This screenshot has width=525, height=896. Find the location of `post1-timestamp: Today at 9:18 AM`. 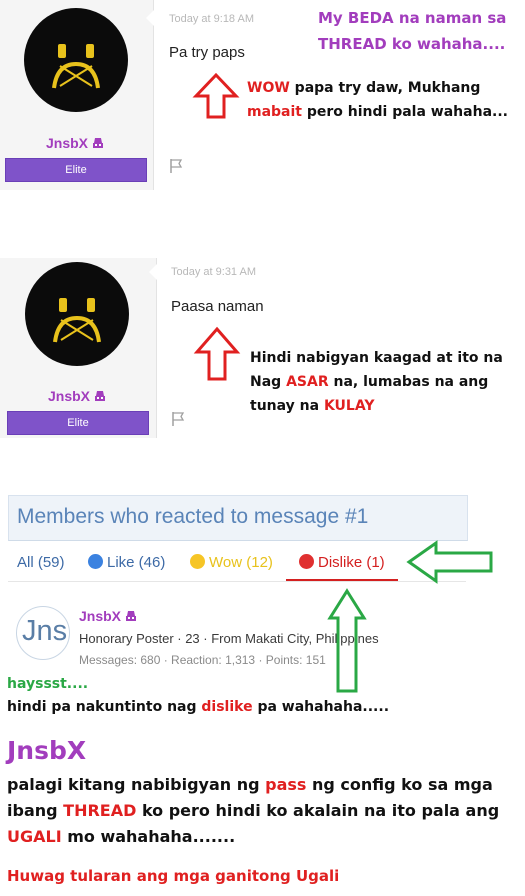

post1-timestamp: Today at 9:18 AM is located at coordinates (211, 19).